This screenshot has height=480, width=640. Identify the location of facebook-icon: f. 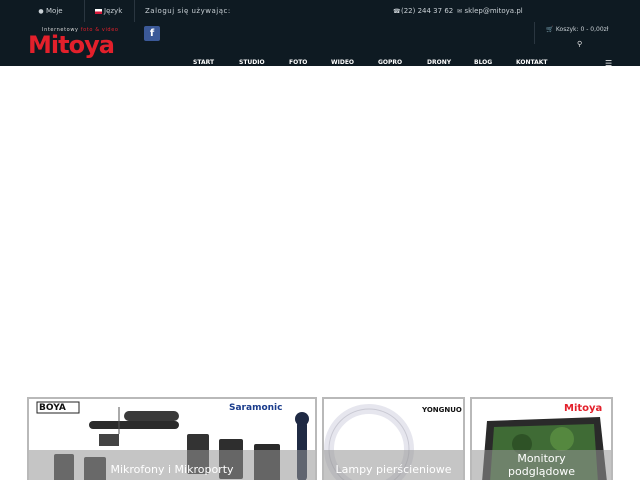
(152, 33).